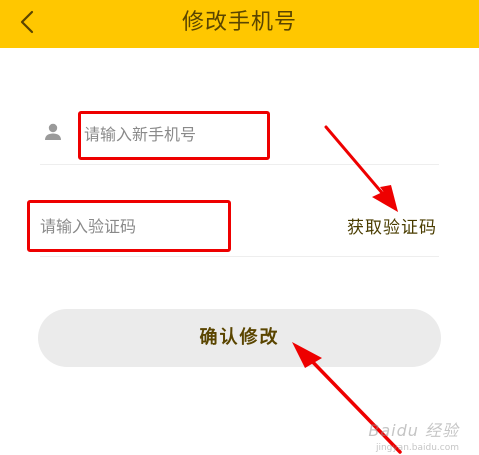 Image resolution: width=479 pixels, height=455 pixels. I want to click on code-input-highlight-box, so click(129, 226).